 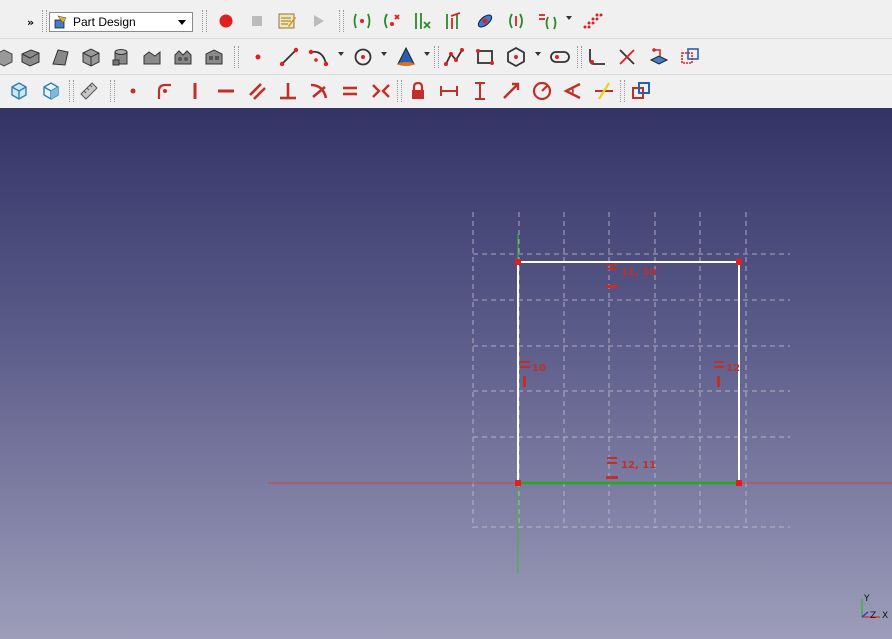 I want to click on constrain-distance-button, so click(x=511, y=91).